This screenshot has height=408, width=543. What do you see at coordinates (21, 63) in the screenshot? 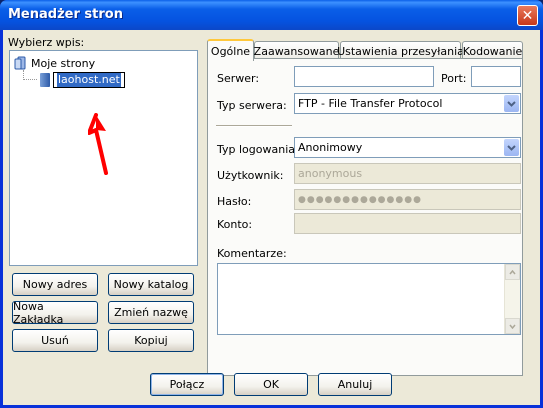
I see `folder-icon` at bounding box center [21, 63].